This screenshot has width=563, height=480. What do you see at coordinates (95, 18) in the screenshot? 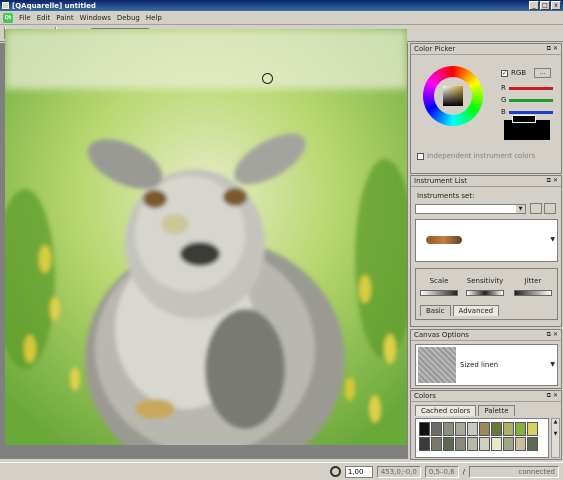
I see `menu-windows: Windows` at bounding box center [95, 18].